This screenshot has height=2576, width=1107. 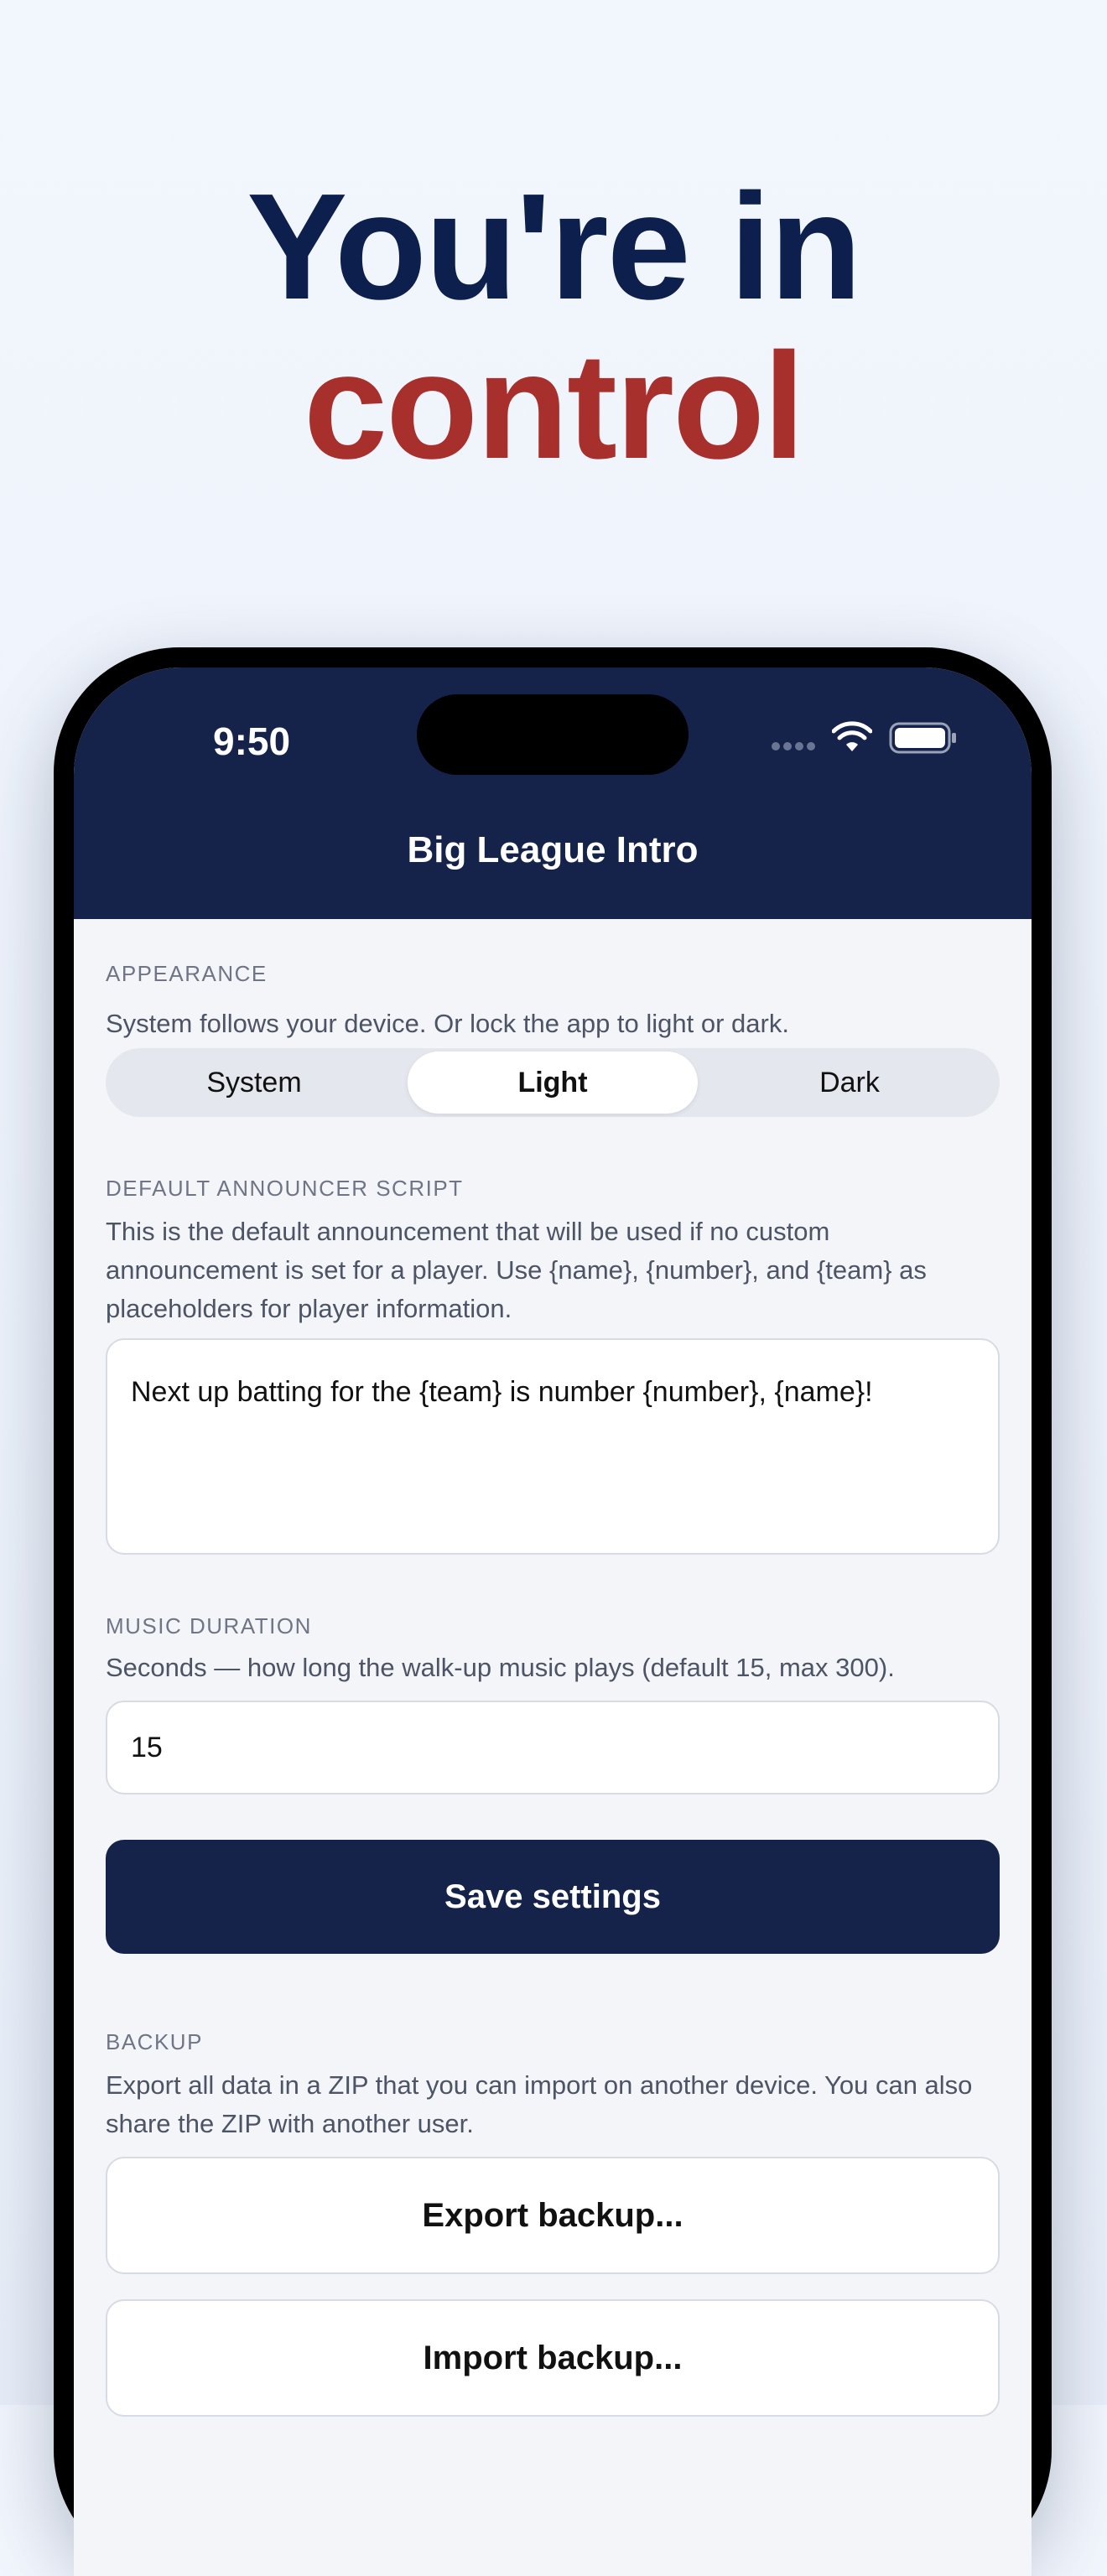 I want to click on save-settings-button: Save settings, so click(x=553, y=1897).